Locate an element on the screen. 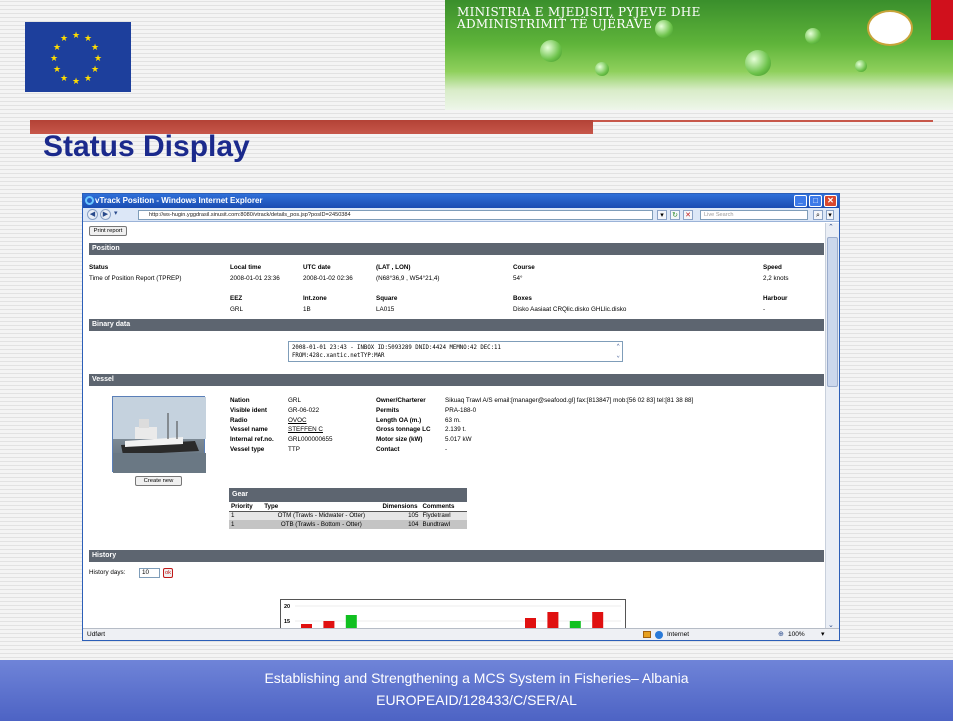 This screenshot has width=953, height=721. position-field-label: (LAT , LON) is located at coordinates (393, 267).